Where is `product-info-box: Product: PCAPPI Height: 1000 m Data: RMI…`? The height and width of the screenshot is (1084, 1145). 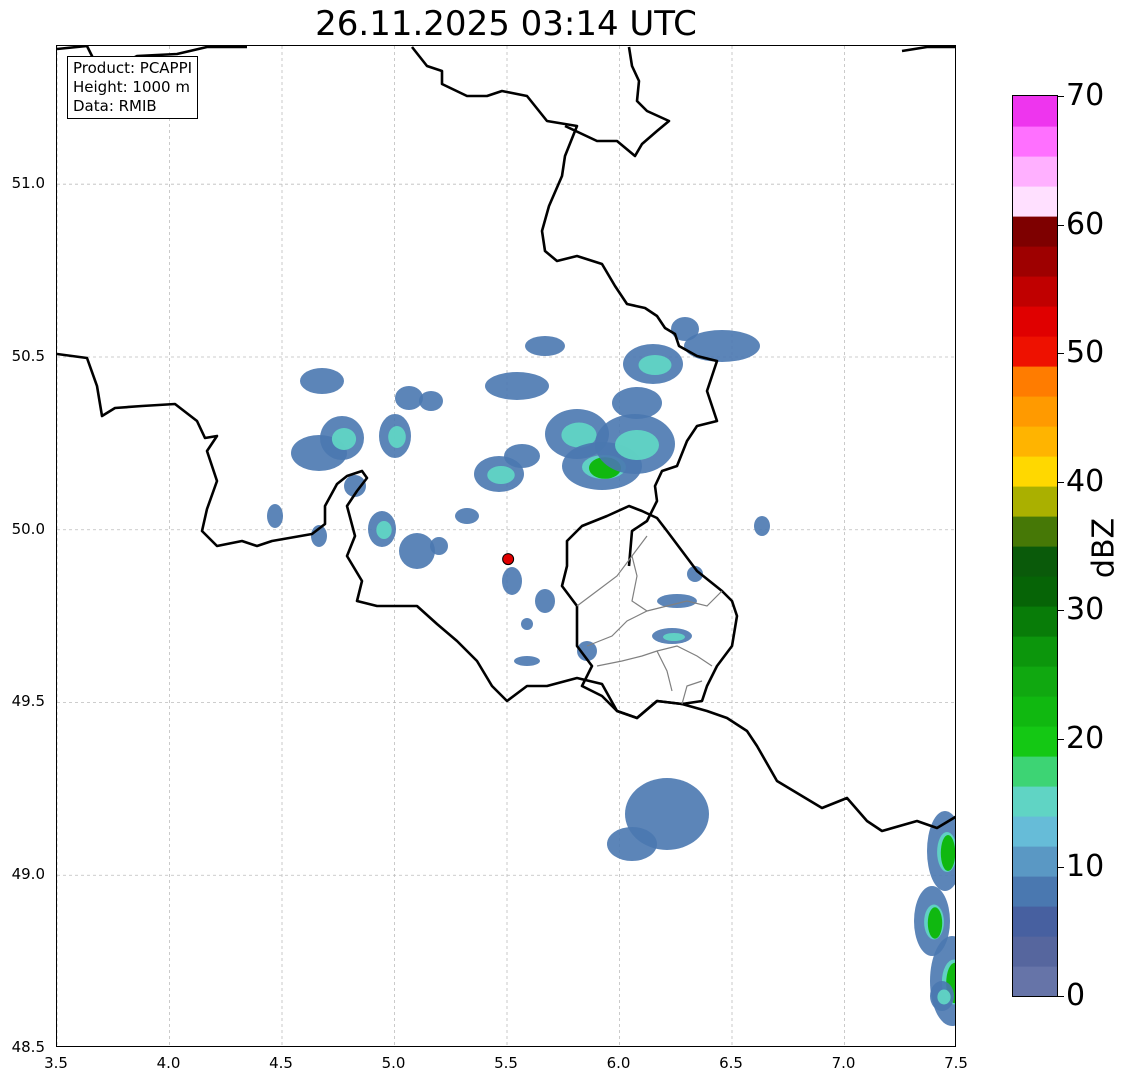 product-info-box: Product: PCAPPI Height: 1000 m Data: RMI… is located at coordinates (133, 87).